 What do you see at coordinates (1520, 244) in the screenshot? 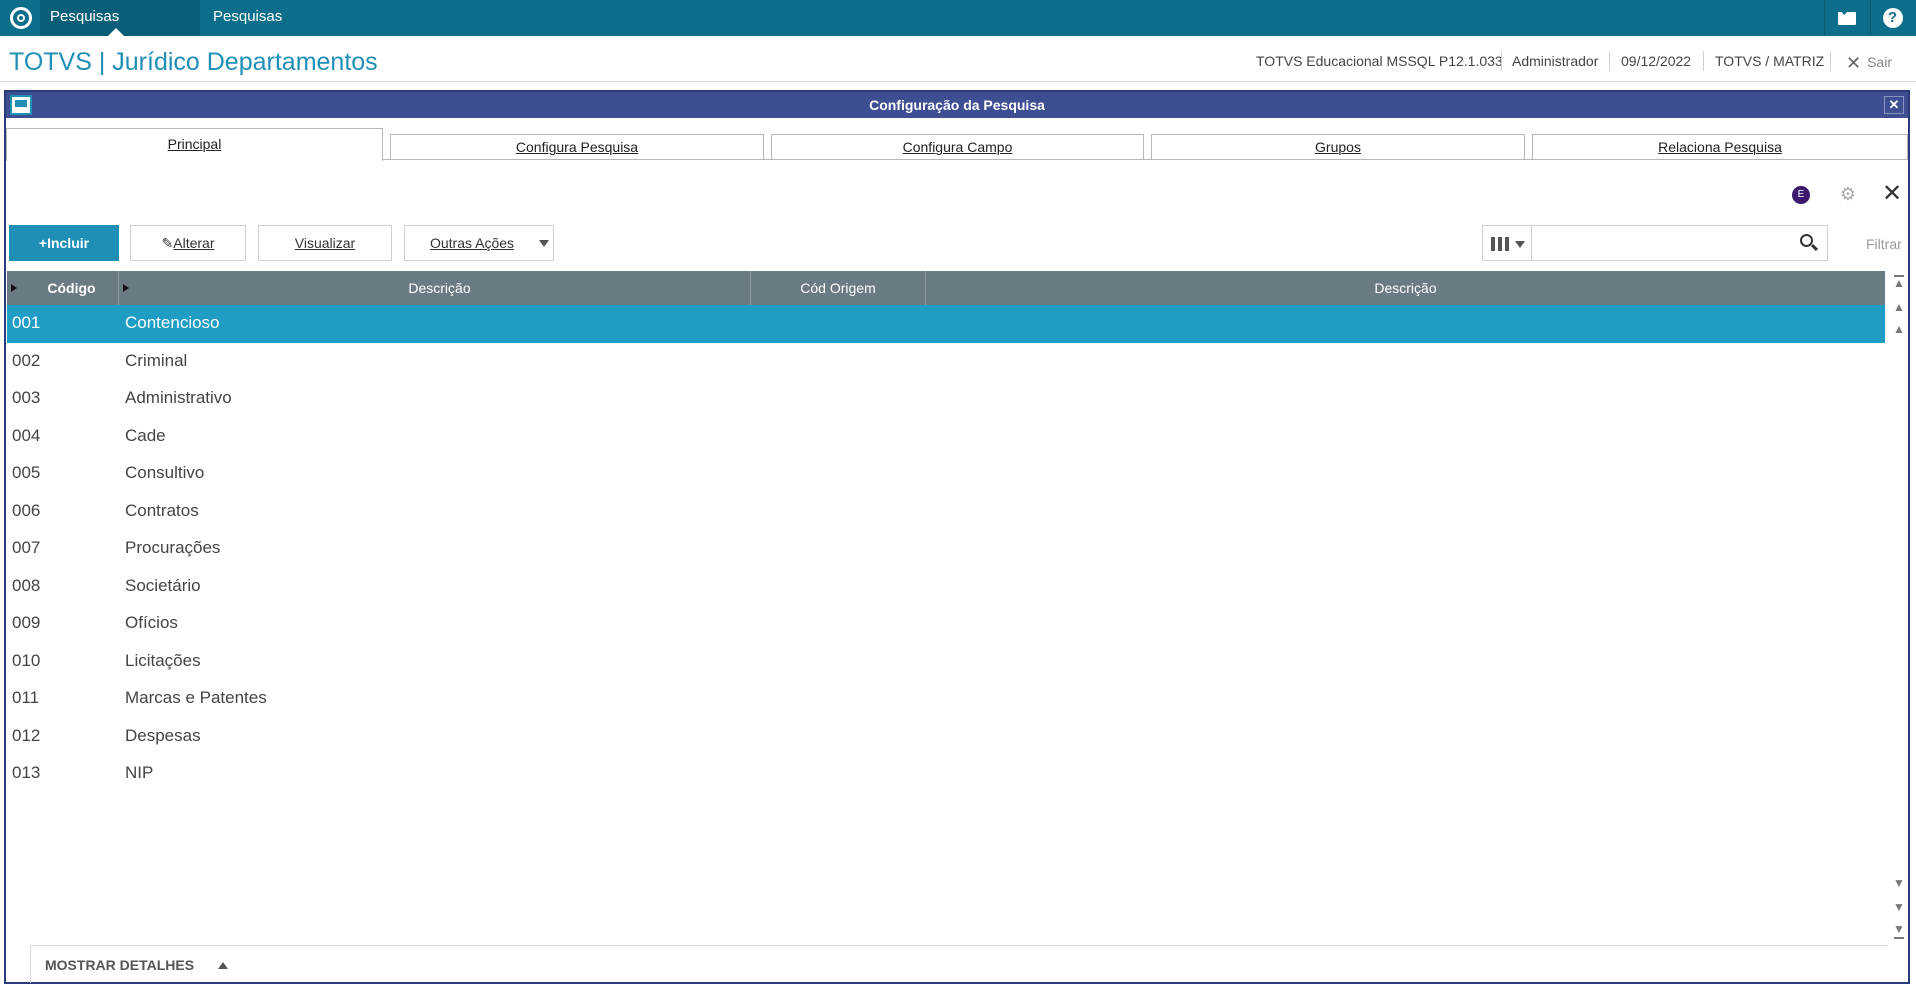
I see `chevron-down-icon` at bounding box center [1520, 244].